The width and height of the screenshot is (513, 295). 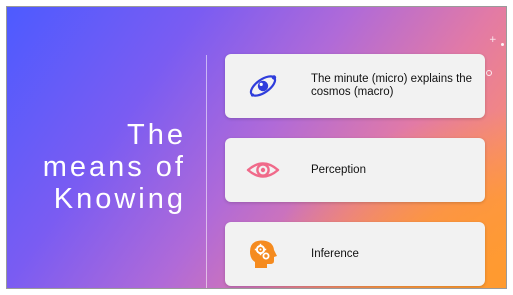 I want to click on card-inference: Inference, so click(x=355, y=254).